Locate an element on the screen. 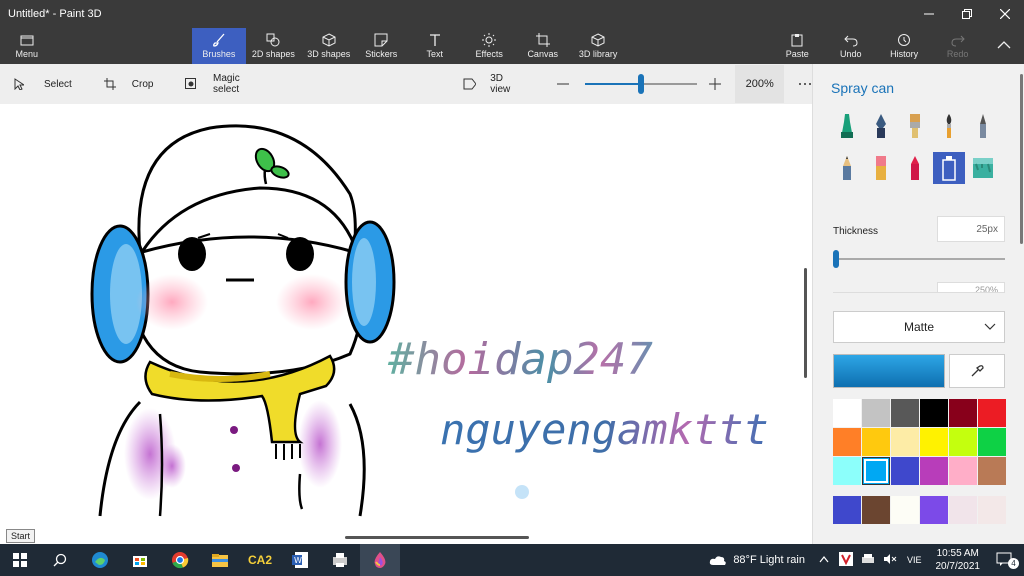 Image resolution: width=1024 pixels, height=576 pixels. printer-app is located at coordinates (340, 560).